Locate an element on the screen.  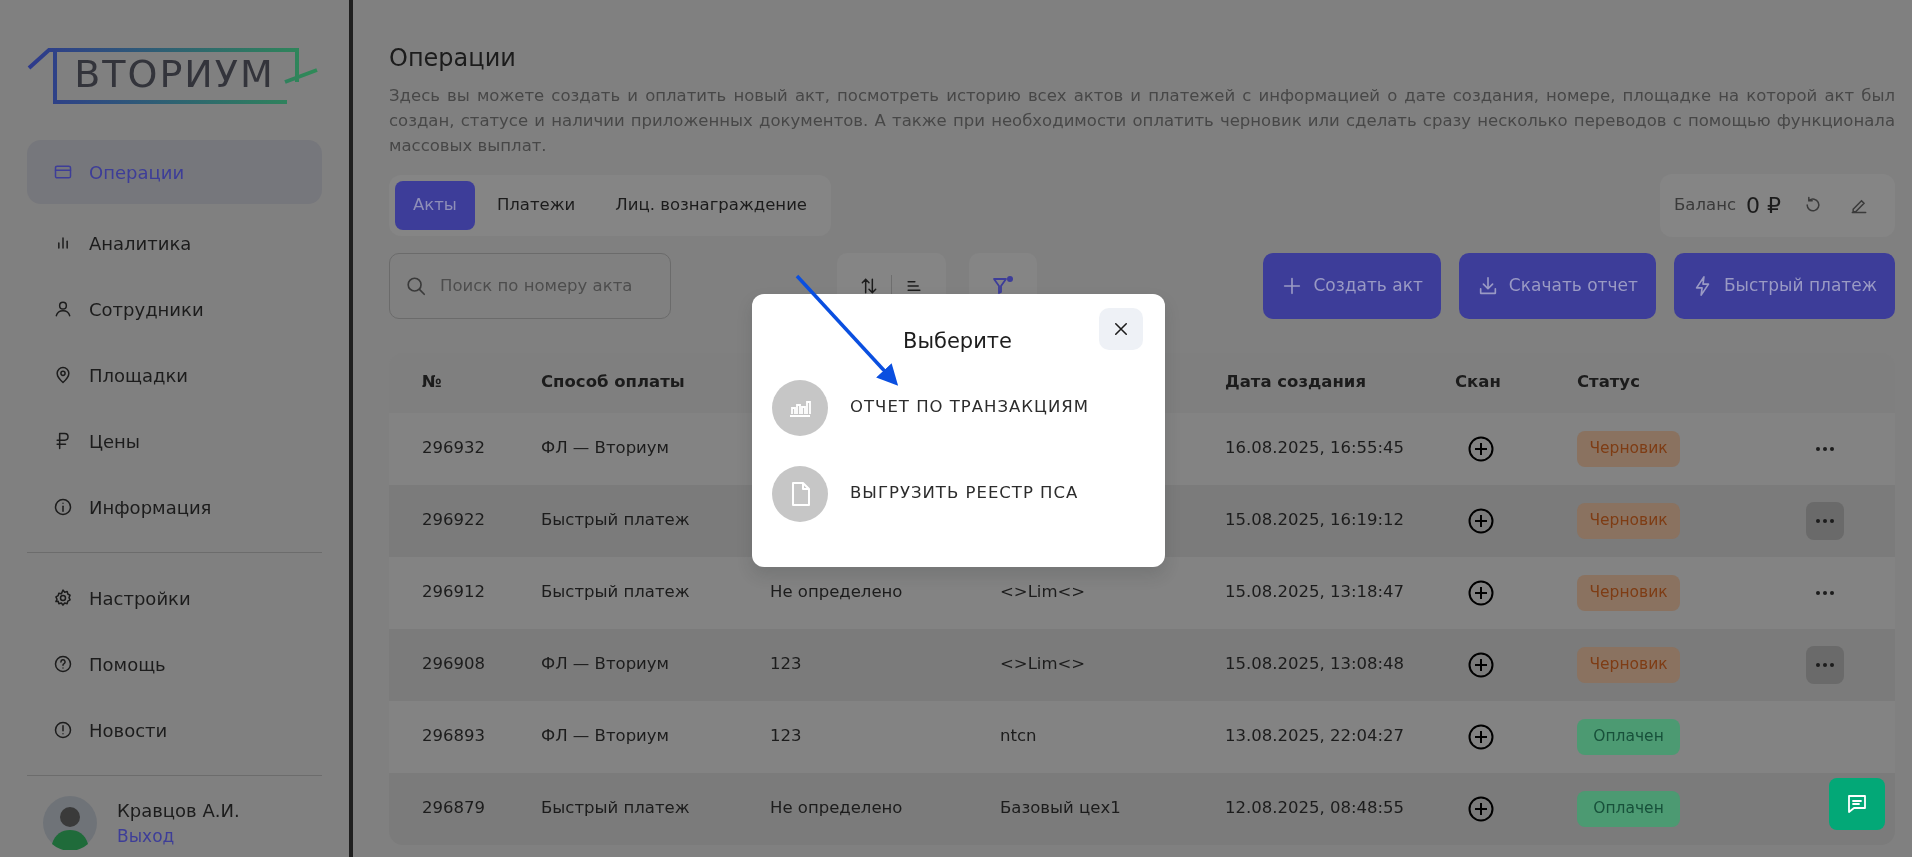
column-header: Статус is located at coordinates (1609, 382).